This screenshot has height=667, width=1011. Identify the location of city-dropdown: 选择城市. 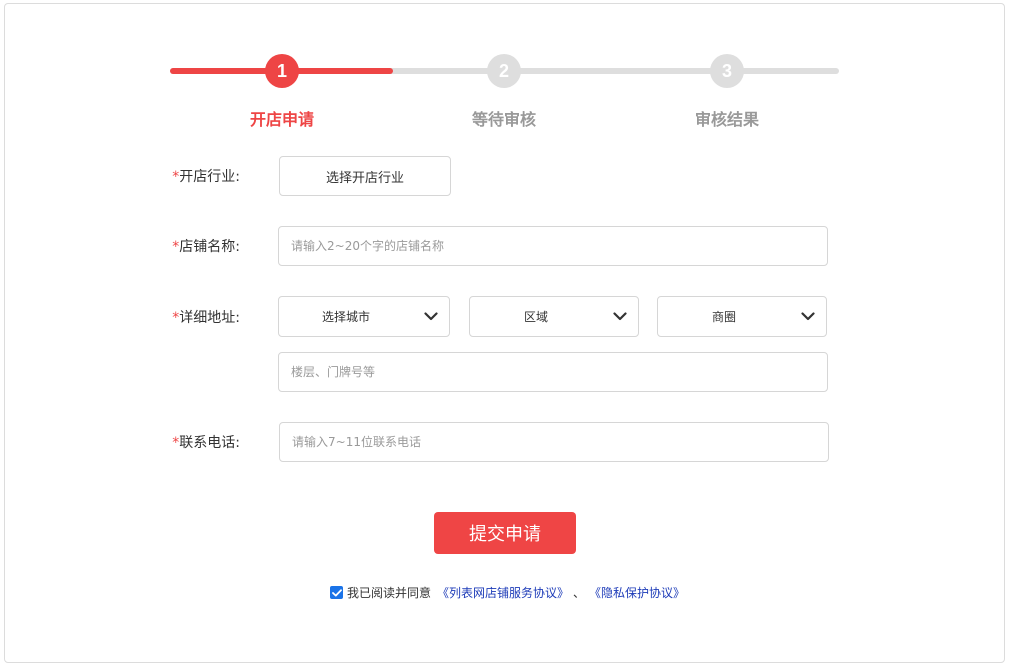
(364, 316).